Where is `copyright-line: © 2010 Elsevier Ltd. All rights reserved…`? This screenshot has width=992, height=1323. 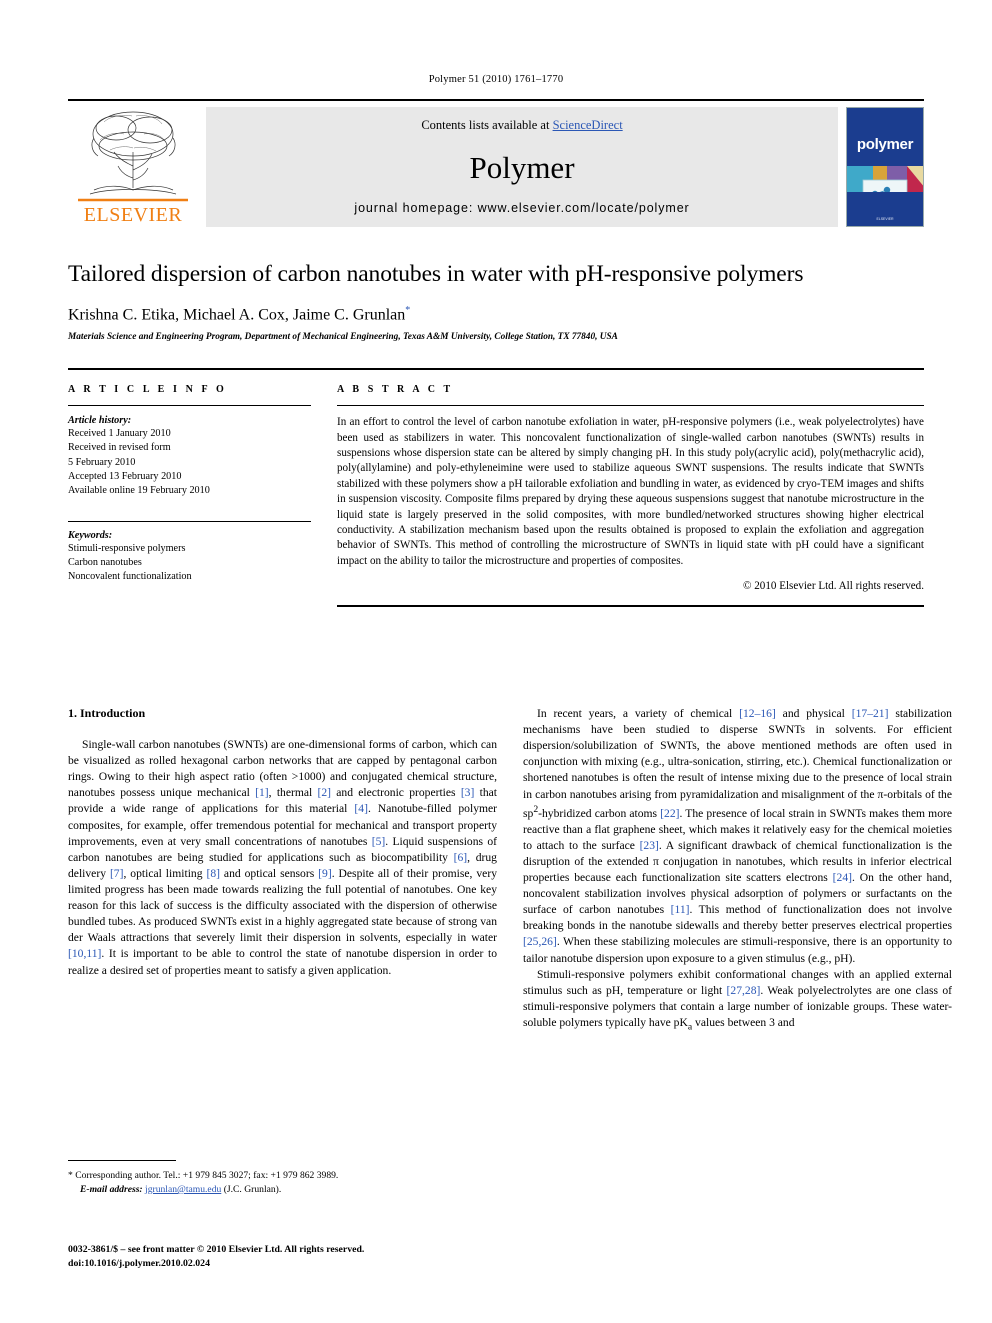 copyright-line: © 2010 Elsevier Ltd. All rights reserved… is located at coordinates (833, 585).